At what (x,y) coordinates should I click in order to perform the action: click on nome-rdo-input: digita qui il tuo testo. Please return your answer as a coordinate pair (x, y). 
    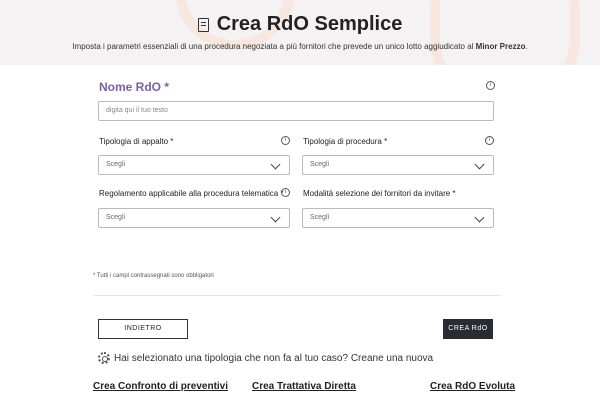
    Looking at the image, I should click on (296, 111).